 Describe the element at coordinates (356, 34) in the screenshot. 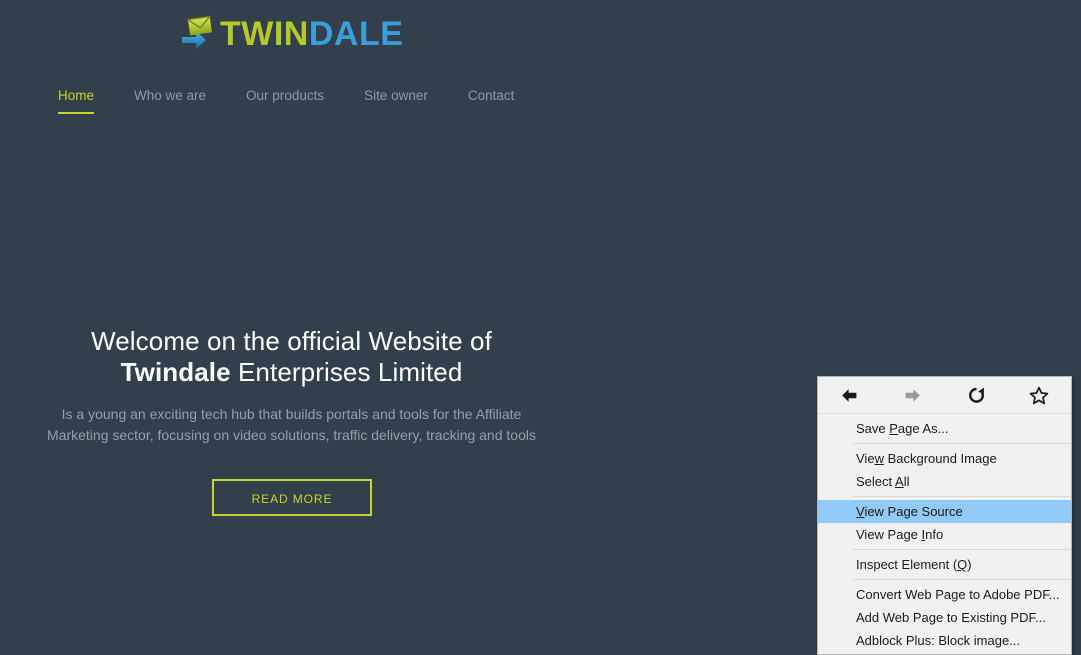

I see `logo-text-second: DALE` at that location.